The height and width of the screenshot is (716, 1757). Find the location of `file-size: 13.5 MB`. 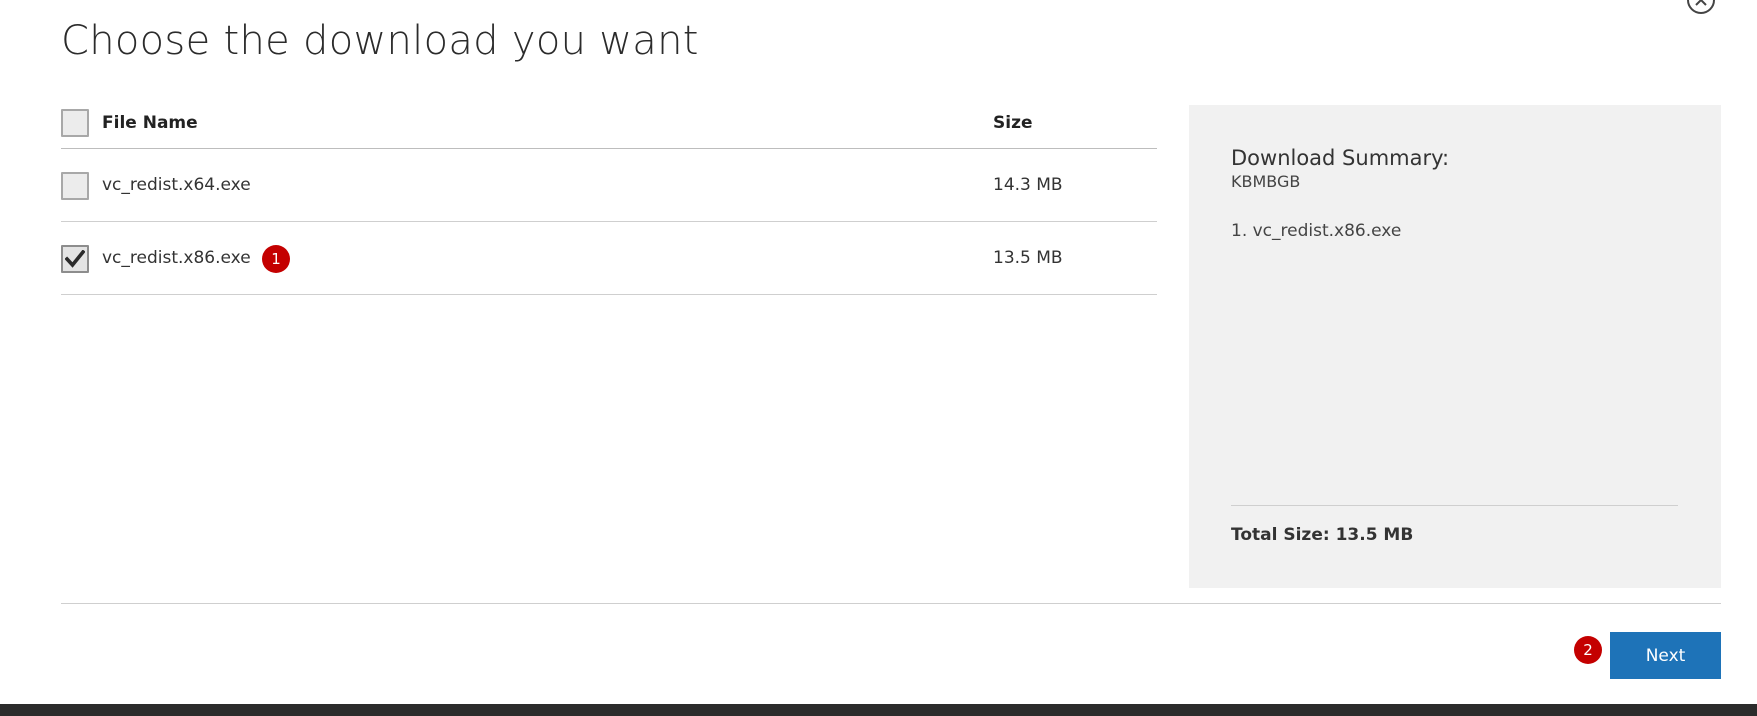

file-size: 13.5 MB is located at coordinates (1028, 258).